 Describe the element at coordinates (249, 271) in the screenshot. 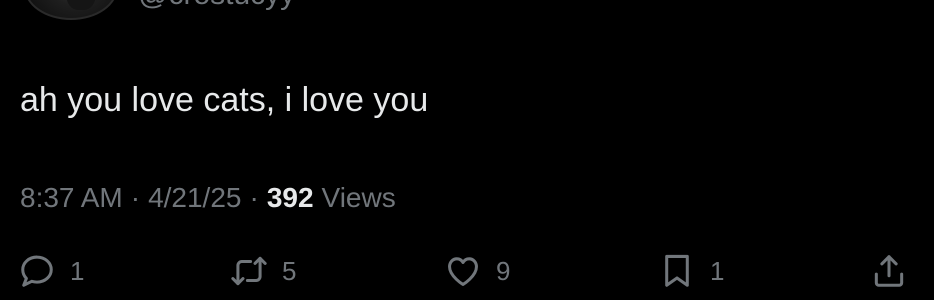

I see `retweet-icon` at that location.